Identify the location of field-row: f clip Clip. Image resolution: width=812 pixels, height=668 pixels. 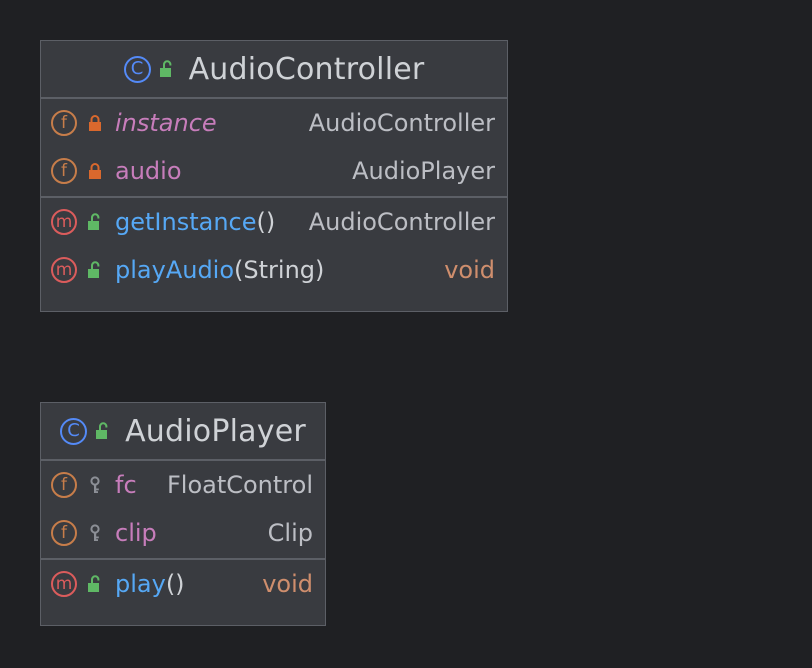
(183, 533).